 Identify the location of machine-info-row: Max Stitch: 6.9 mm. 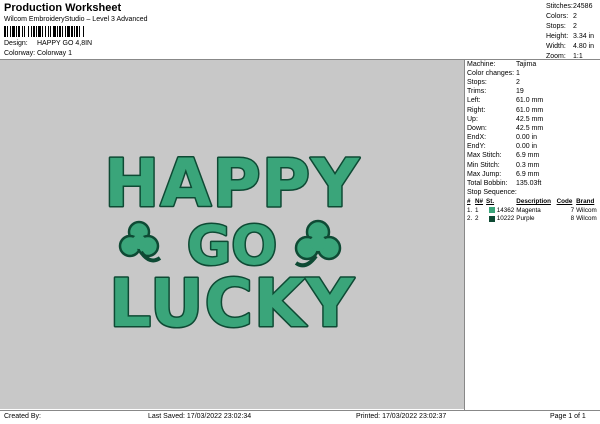
(503, 156).